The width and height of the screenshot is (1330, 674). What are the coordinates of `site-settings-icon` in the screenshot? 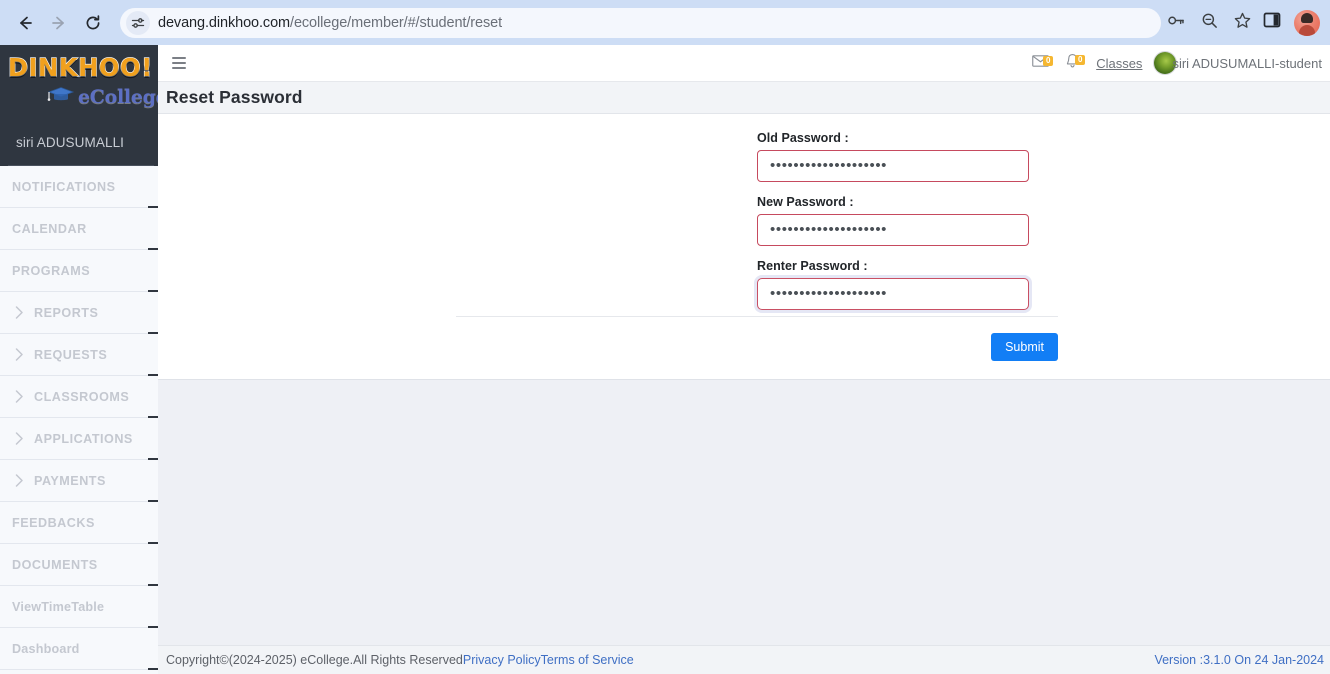 It's located at (138, 22).